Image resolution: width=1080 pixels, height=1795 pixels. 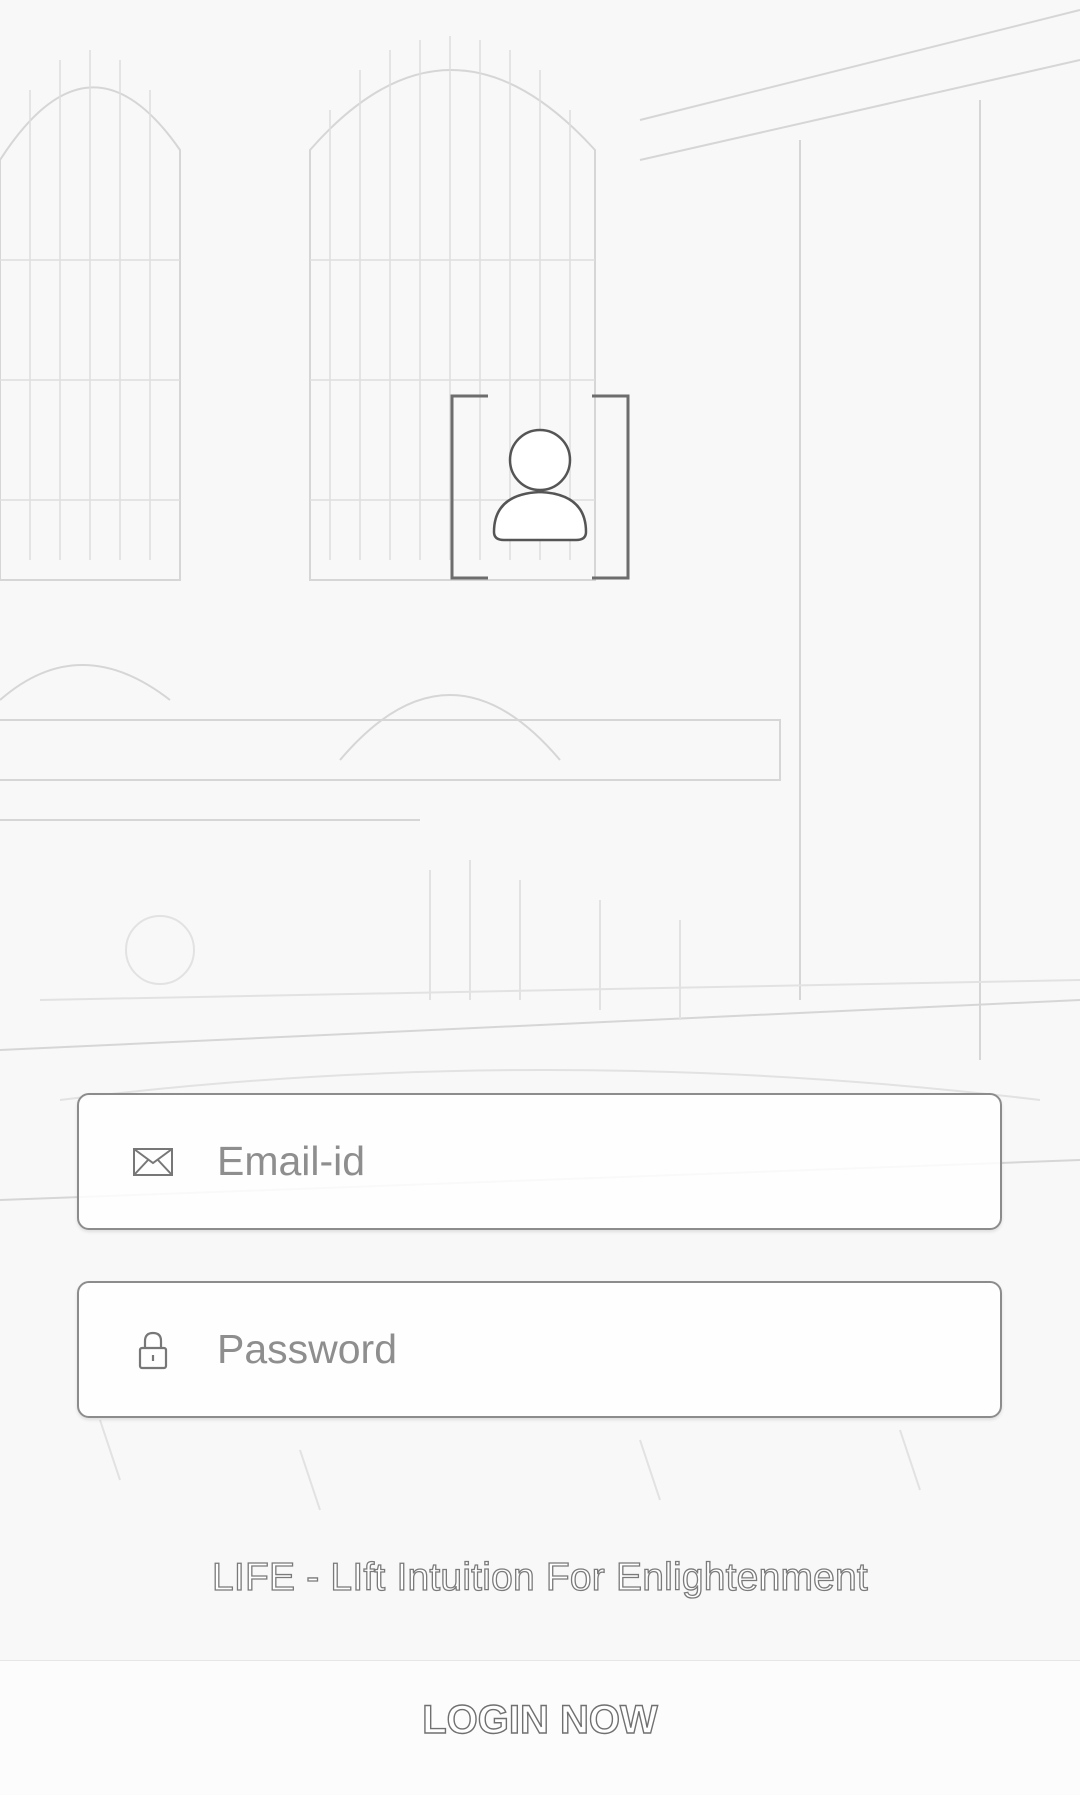 What do you see at coordinates (153, 1350) in the screenshot?
I see `lock-icon` at bounding box center [153, 1350].